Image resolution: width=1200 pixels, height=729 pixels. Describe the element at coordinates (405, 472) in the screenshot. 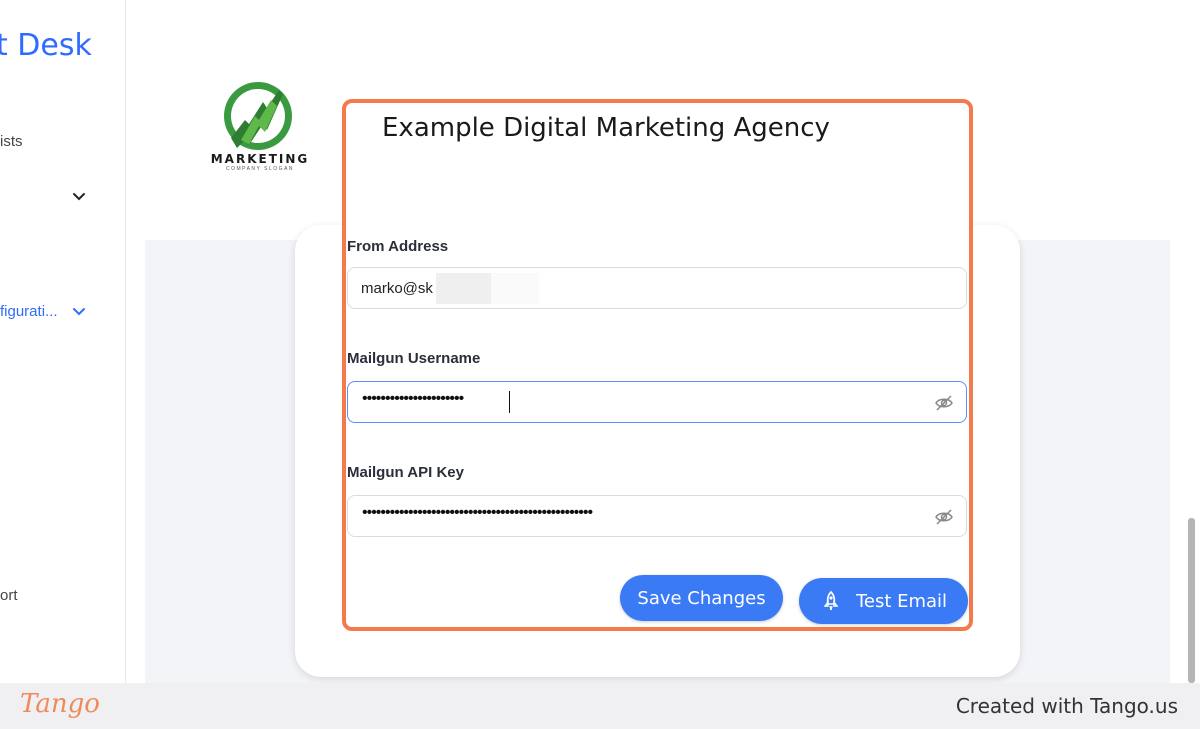

I see `mailgun-api-key-label: Mailgun API Key` at that location.